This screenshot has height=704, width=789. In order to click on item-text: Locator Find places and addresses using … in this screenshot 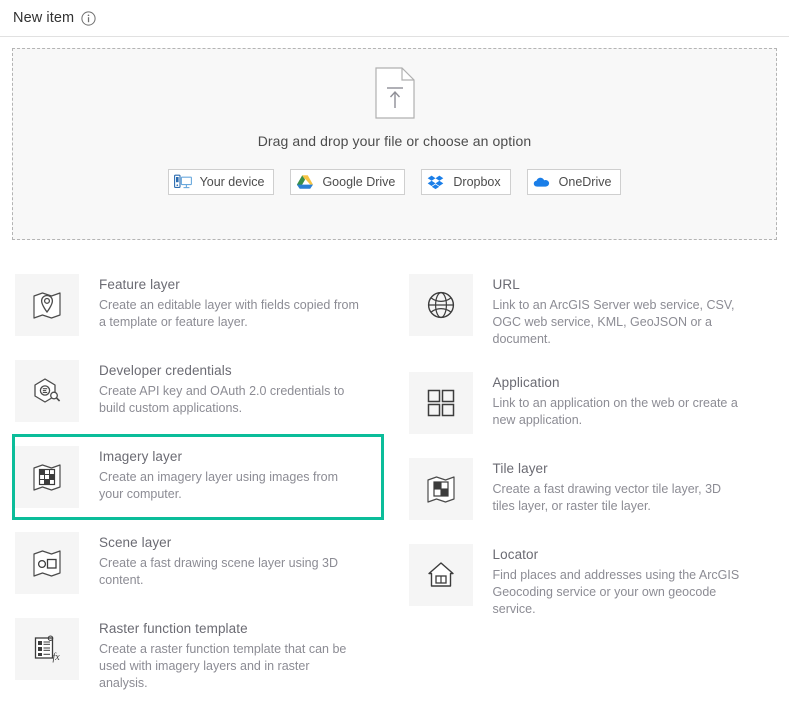, I will do `click(619, 581)`.